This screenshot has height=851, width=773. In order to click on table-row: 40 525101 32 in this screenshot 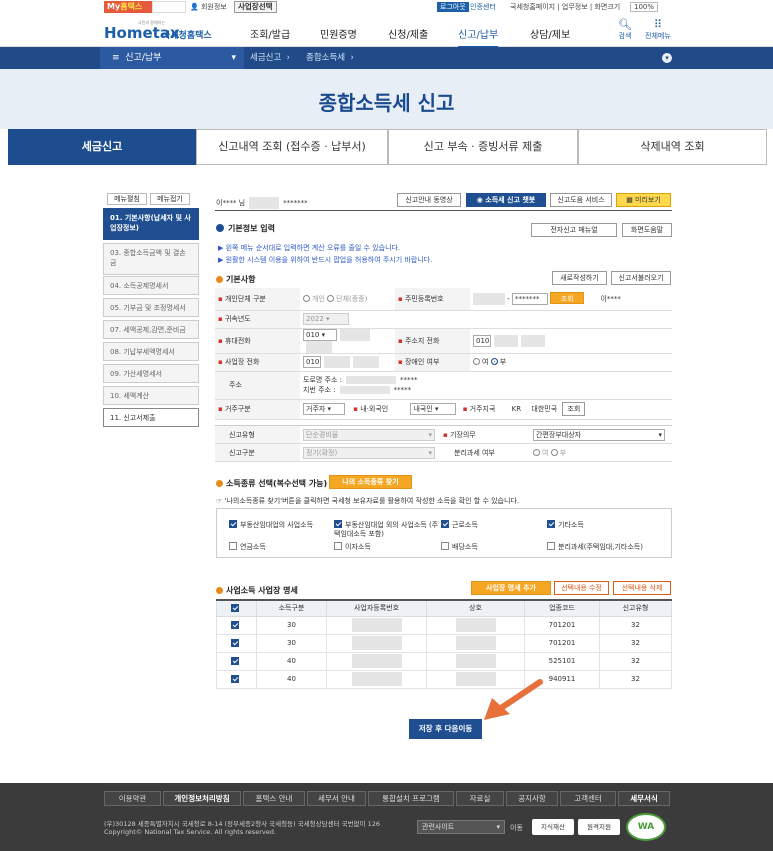, I will do `click(444, 661)`.